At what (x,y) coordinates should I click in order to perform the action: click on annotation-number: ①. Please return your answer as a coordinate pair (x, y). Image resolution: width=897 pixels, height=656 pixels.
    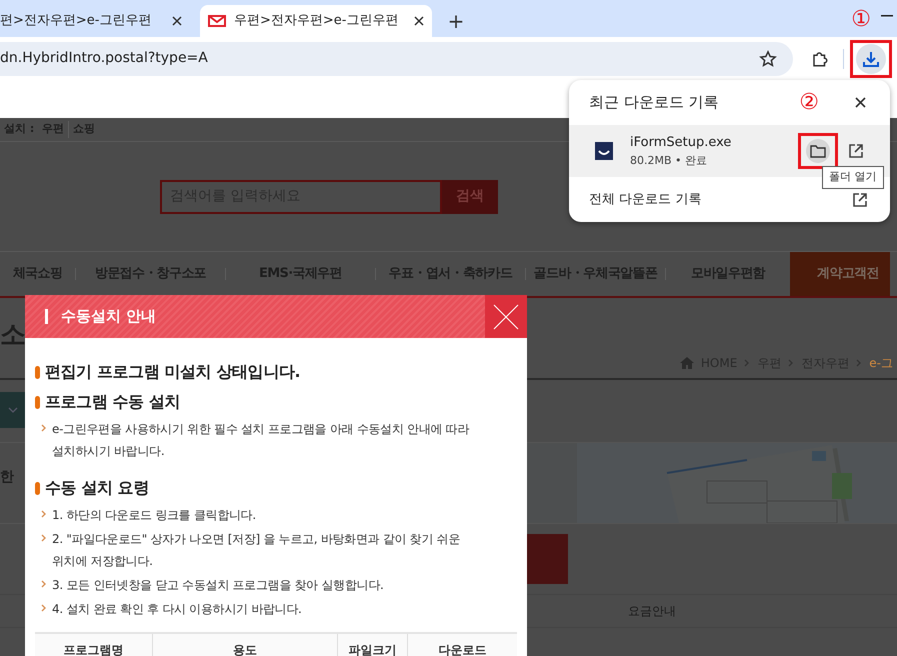
    Looking at the image, I should click on (861, 20).